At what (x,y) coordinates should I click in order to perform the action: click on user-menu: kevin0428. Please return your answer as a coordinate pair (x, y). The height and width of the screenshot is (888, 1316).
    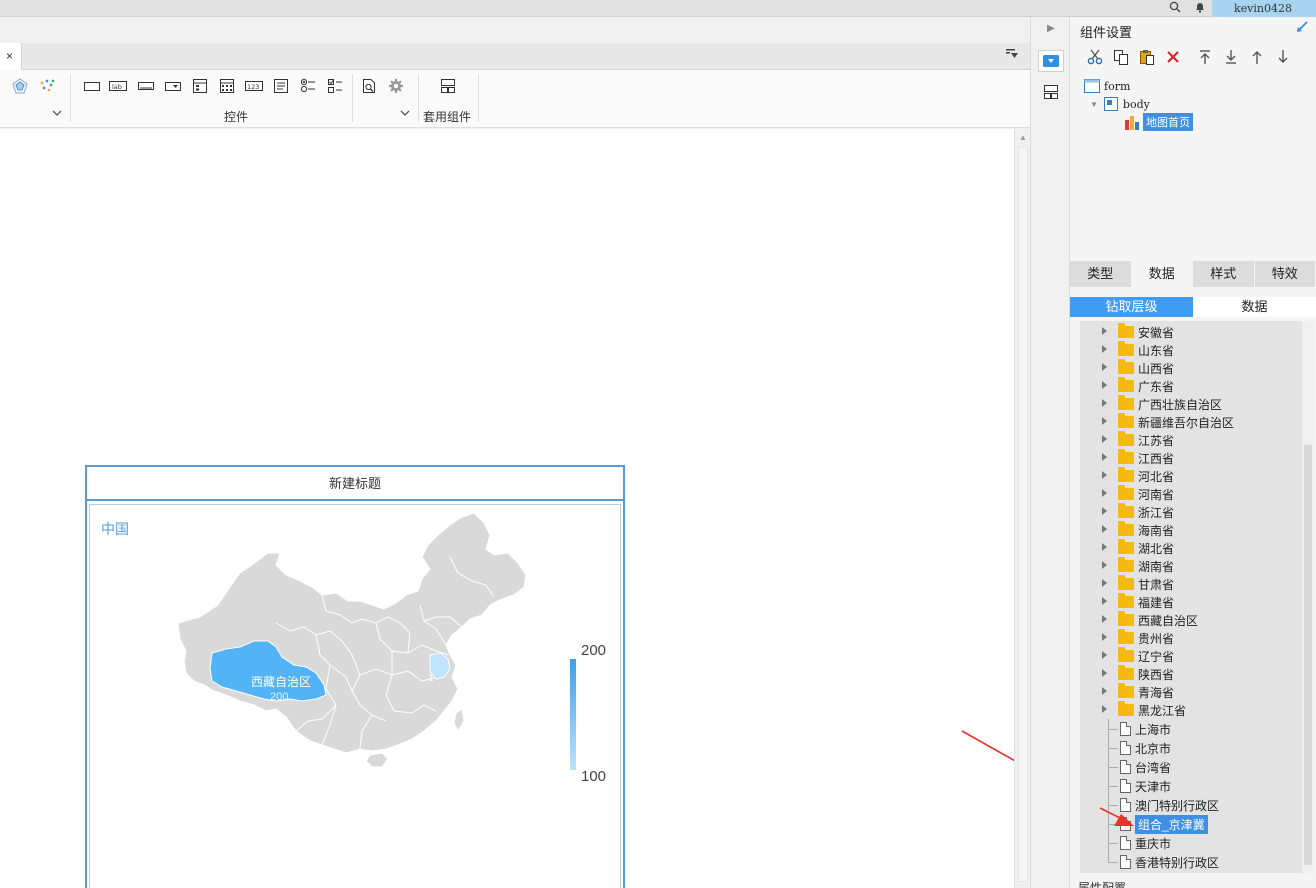
    Looking at the image, I should click on (1264, 8).